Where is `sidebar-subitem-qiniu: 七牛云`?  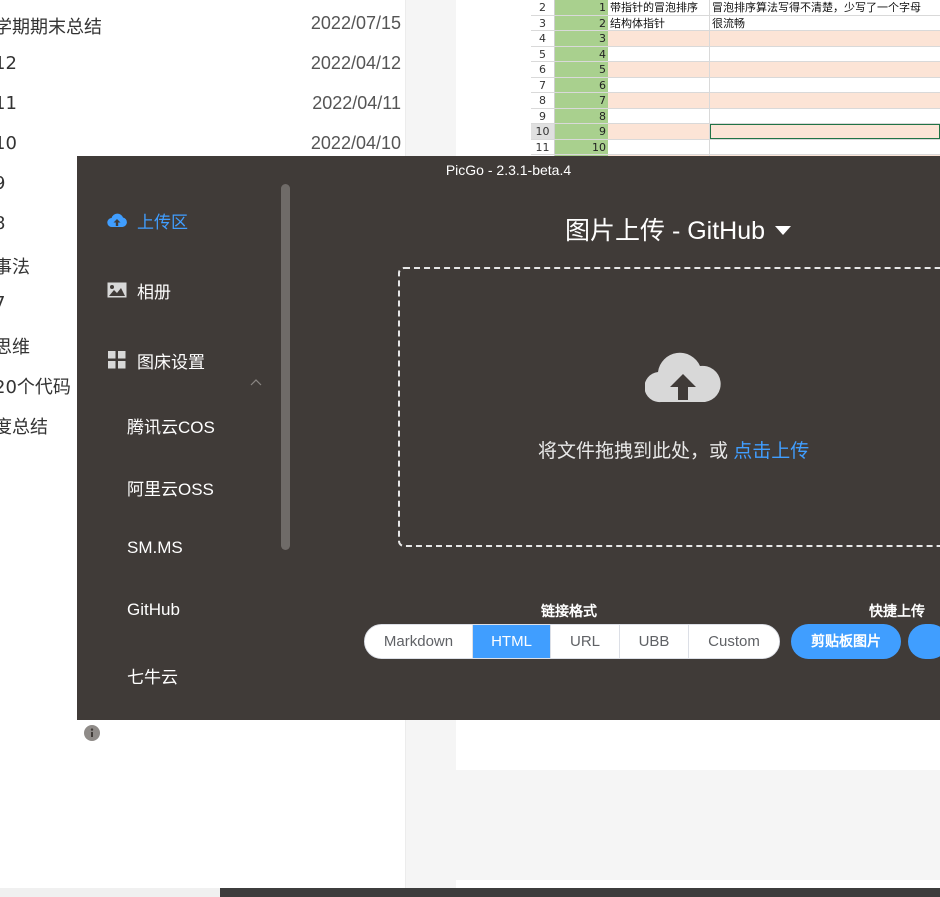
sidebar-subitem-qiniu: 七牛云 is located at coordinates (152, 675).